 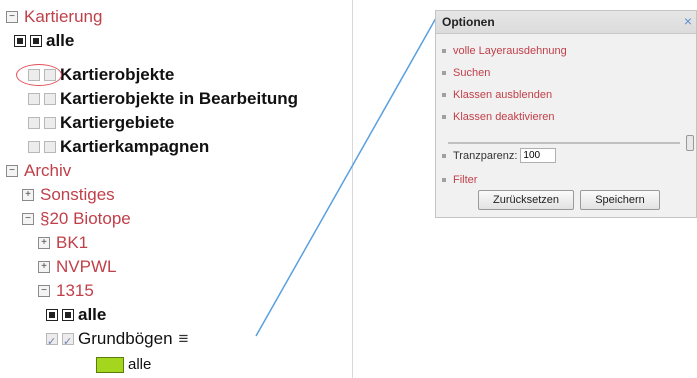 What do you see at coordinates (485, 155) in the screenshot?
I see `transparency-label: Tranzparenz:` at bounding box center [485, 155].